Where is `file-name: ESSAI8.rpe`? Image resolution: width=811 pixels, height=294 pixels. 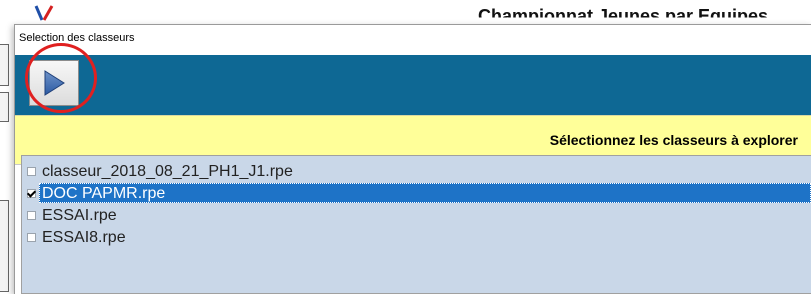
file-name: ESSAI8.rpe is located at coordinates (84, 237).